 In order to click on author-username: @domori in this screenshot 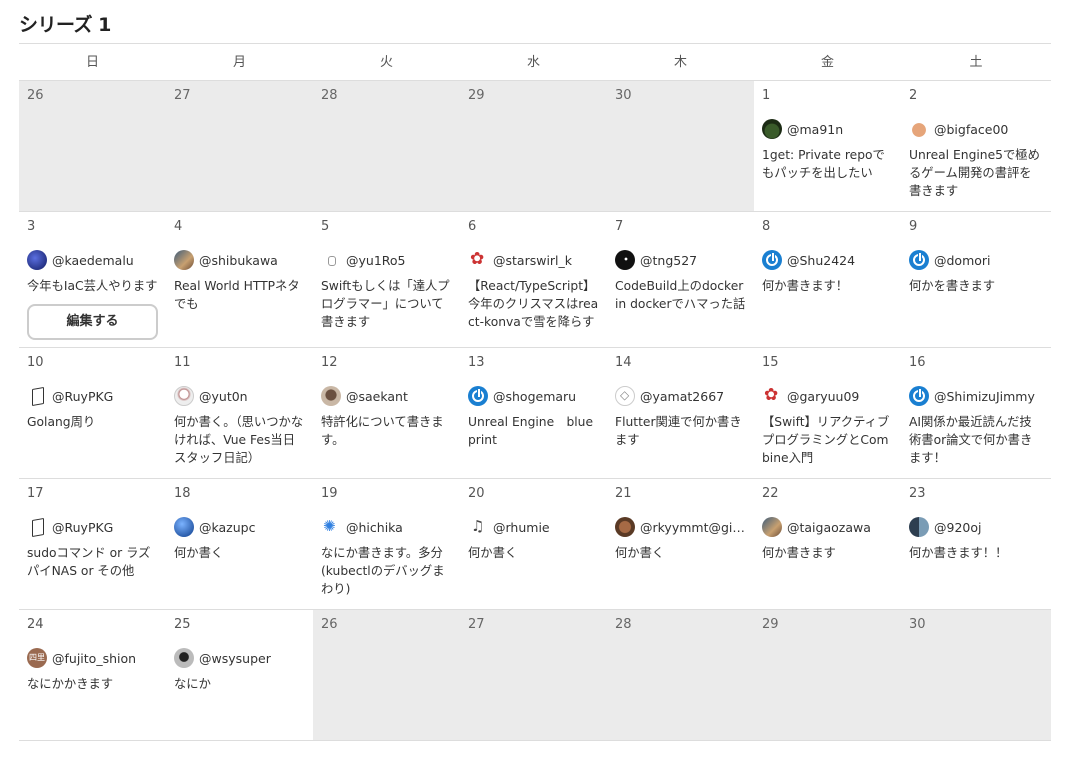, I will do `click(962, 260)`.